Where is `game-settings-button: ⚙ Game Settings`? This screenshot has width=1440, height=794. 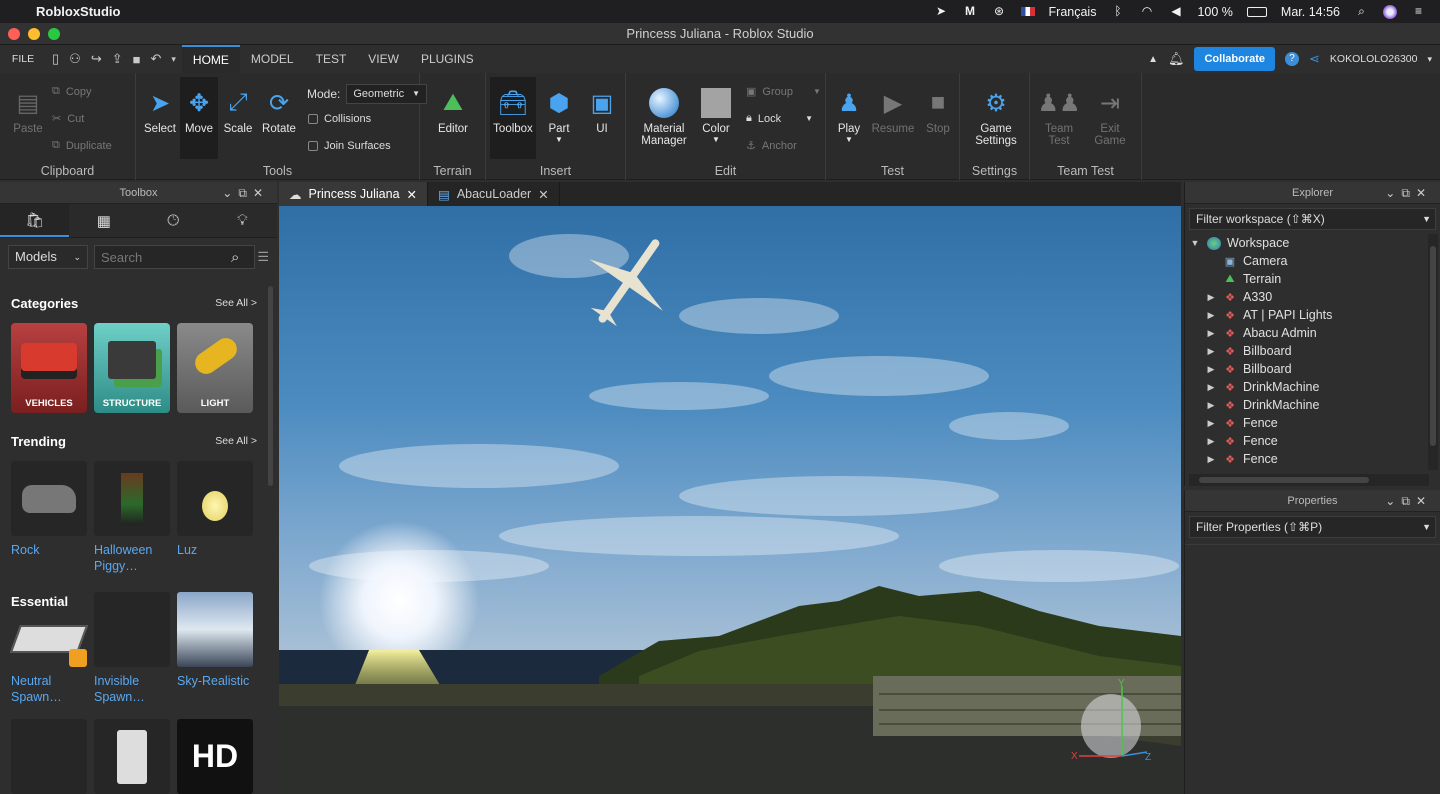 game-settings-button: ⚙ Game Settings is located at coordinates (996, 117).